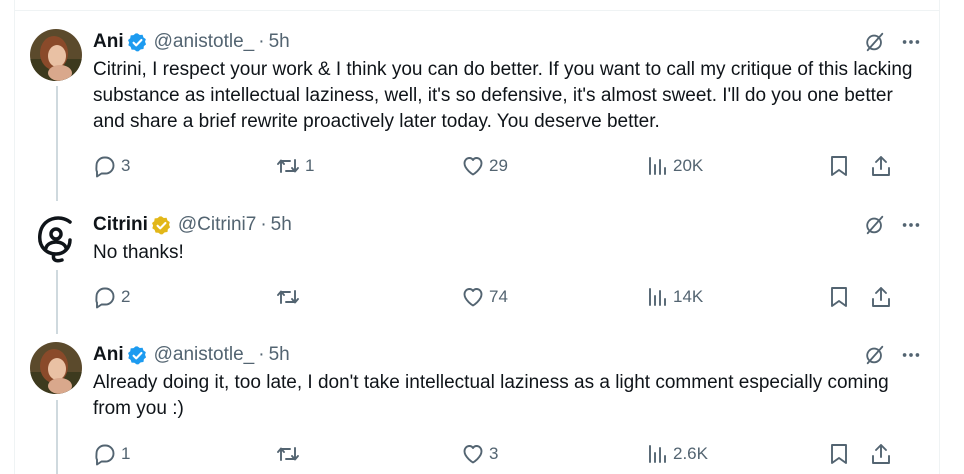  What do you see at coordinates (484, 297) in the screenshot?
I see `like-button: 74` at bounding box center [484, 297].